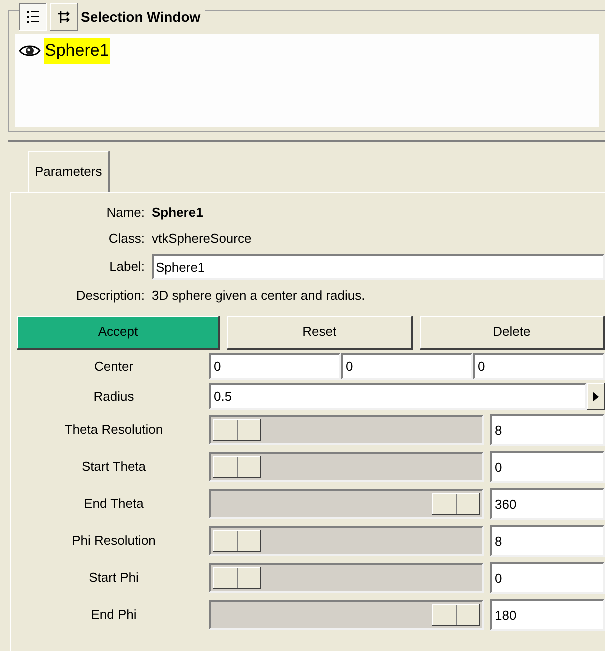 The height and width of the screenshot is (651, 605). Describe the element at coordinates (320, 333) in the screenshot. I see `action-button: Reset` at that location.